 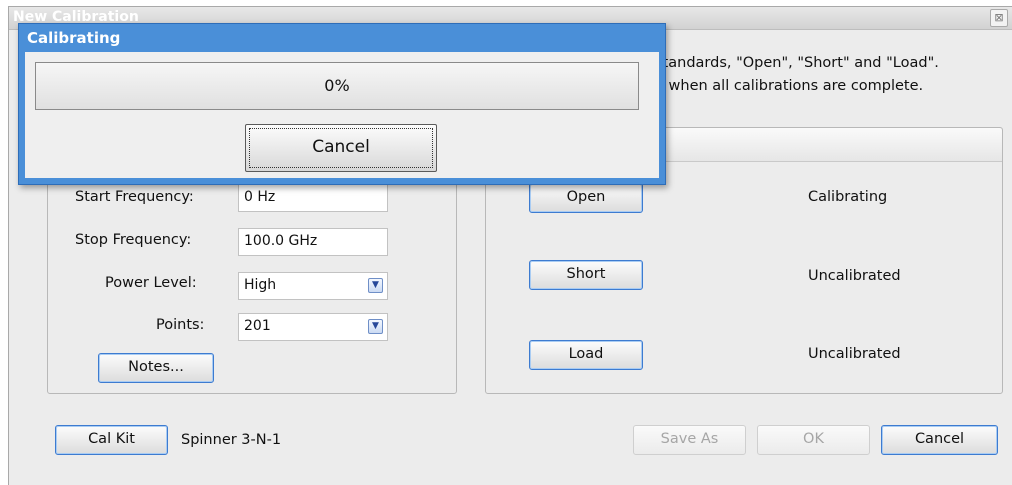 What do you see at coordinates (789, 86) in the screenshot?
I see `instructions-line-2: e when all calibrations are complete.` at bounding box center [789, 86].